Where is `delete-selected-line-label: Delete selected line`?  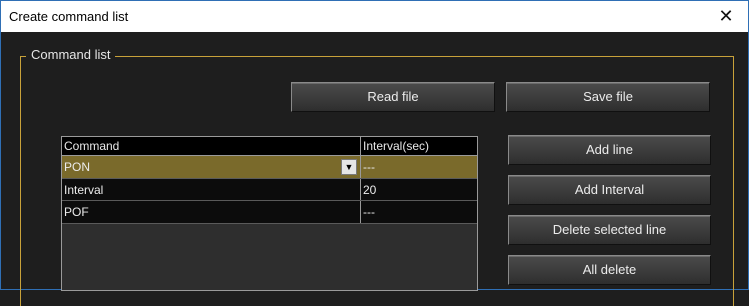
delete-selected-line-label: Delete selected line is located at coordinates (609, 229).